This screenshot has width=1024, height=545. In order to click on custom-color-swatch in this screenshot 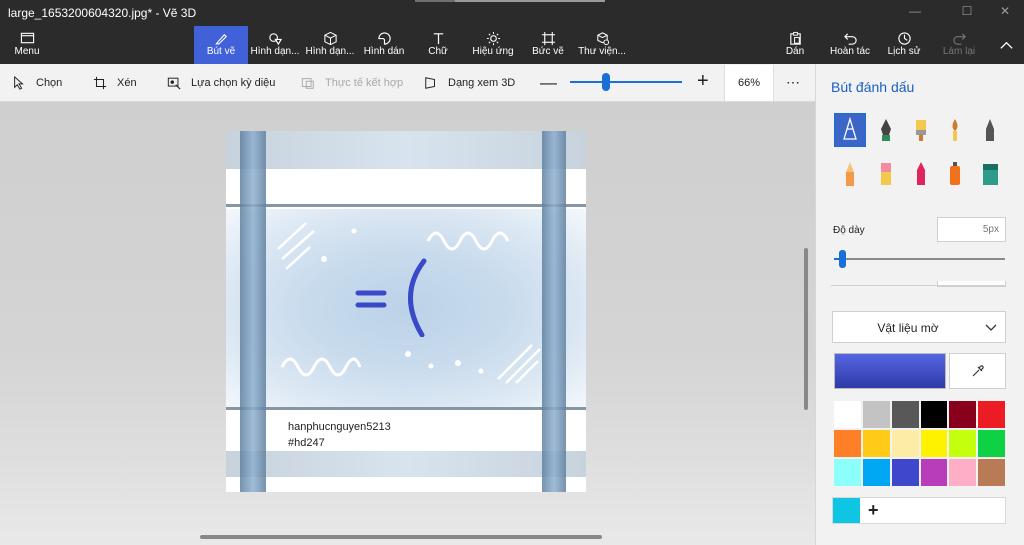, I will do `click(846, 510)`.